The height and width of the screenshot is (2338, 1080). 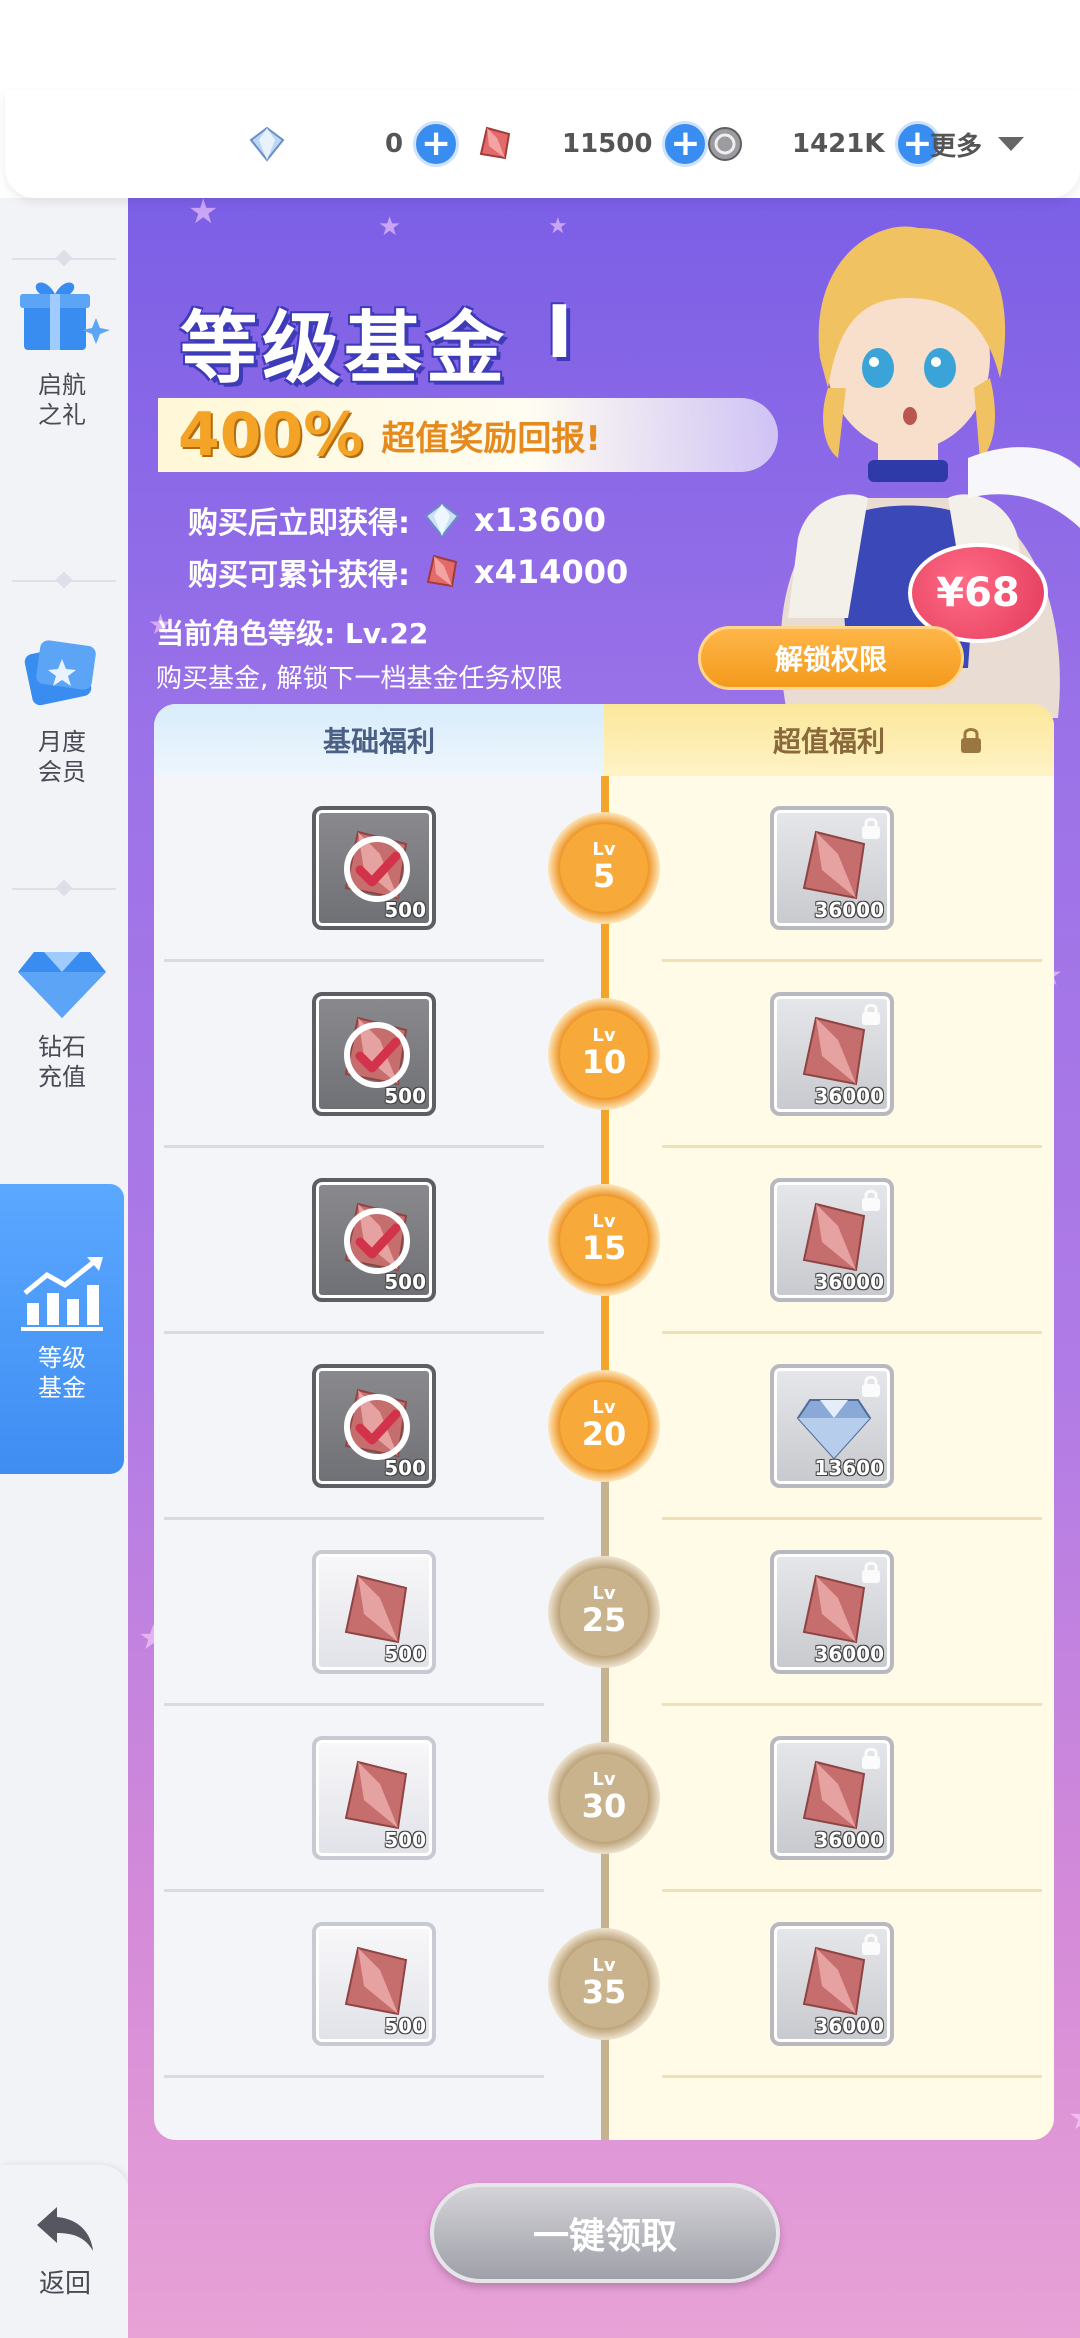 What do you see at coordinates (379, 740) in the screenshot?
I see `basic-reward-header: 基础福利` at bounding box center [379, 740].